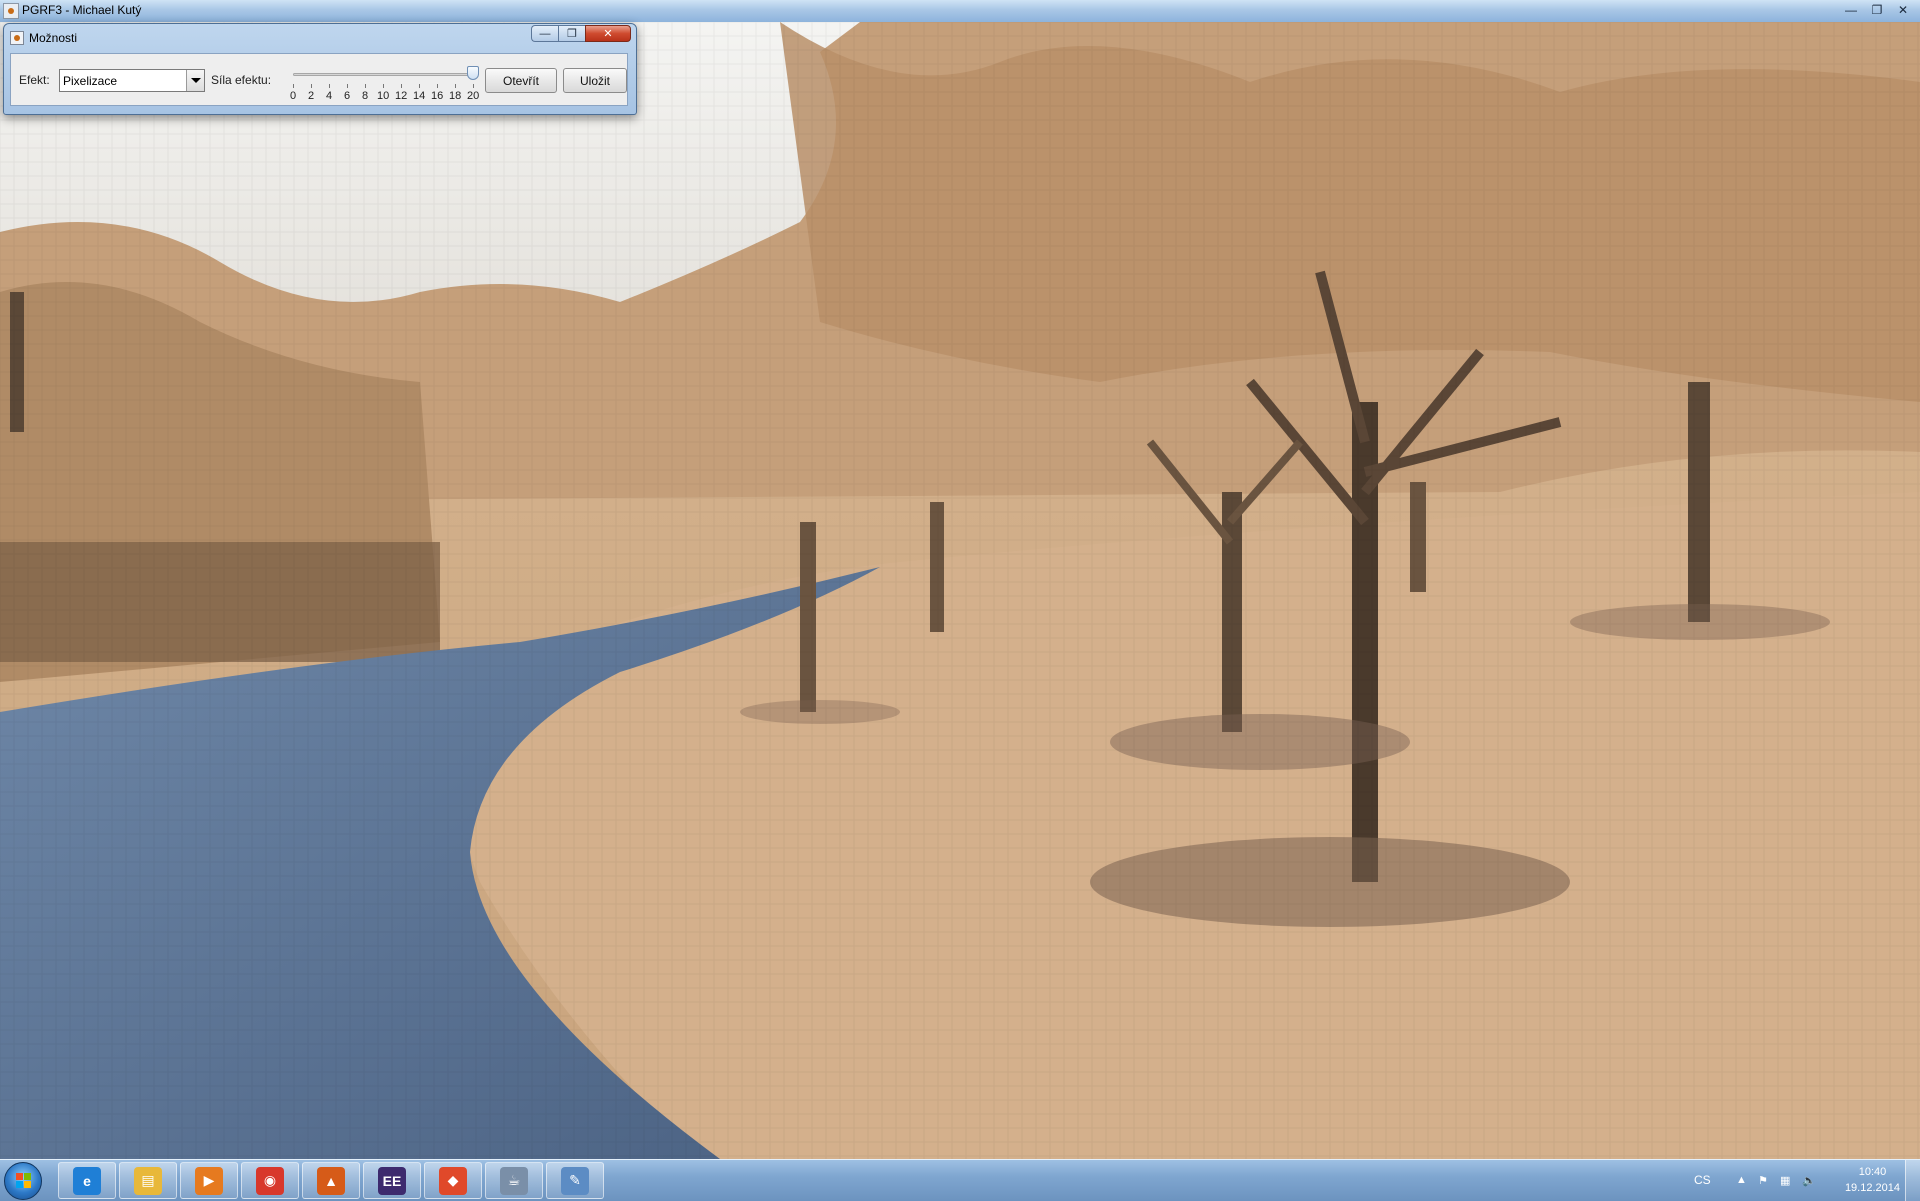  I want to click on slider-tick-label: 6, so click(347, 96).